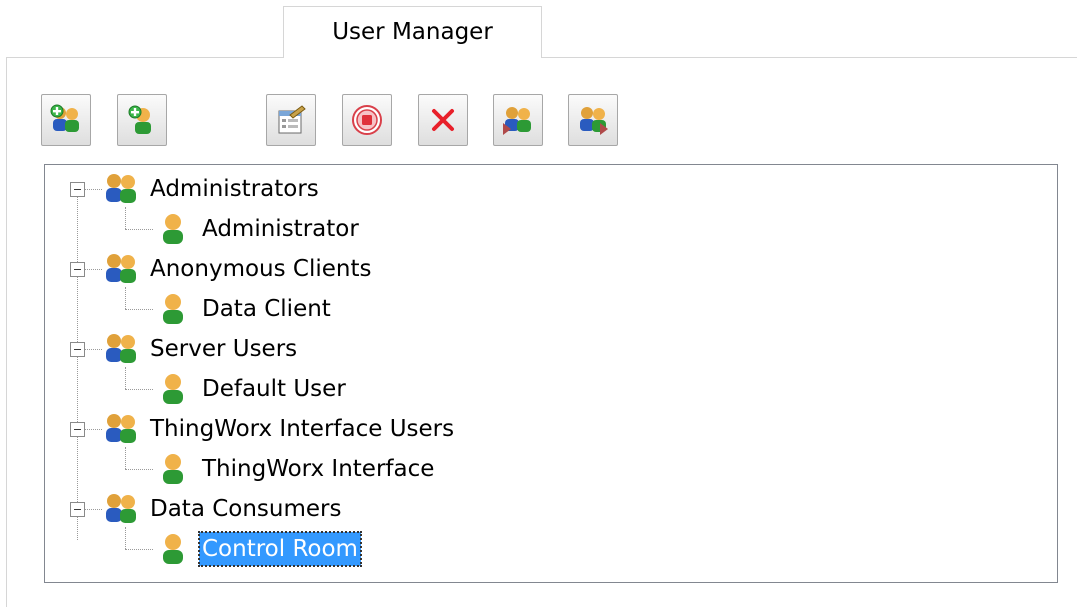 This screenshot has height=607, width=1077. What do you see at coordinates (318, 469) in the screenshot?
I see `tree-user-label: ThingWorx Interface` at bounding box center [318, 469].